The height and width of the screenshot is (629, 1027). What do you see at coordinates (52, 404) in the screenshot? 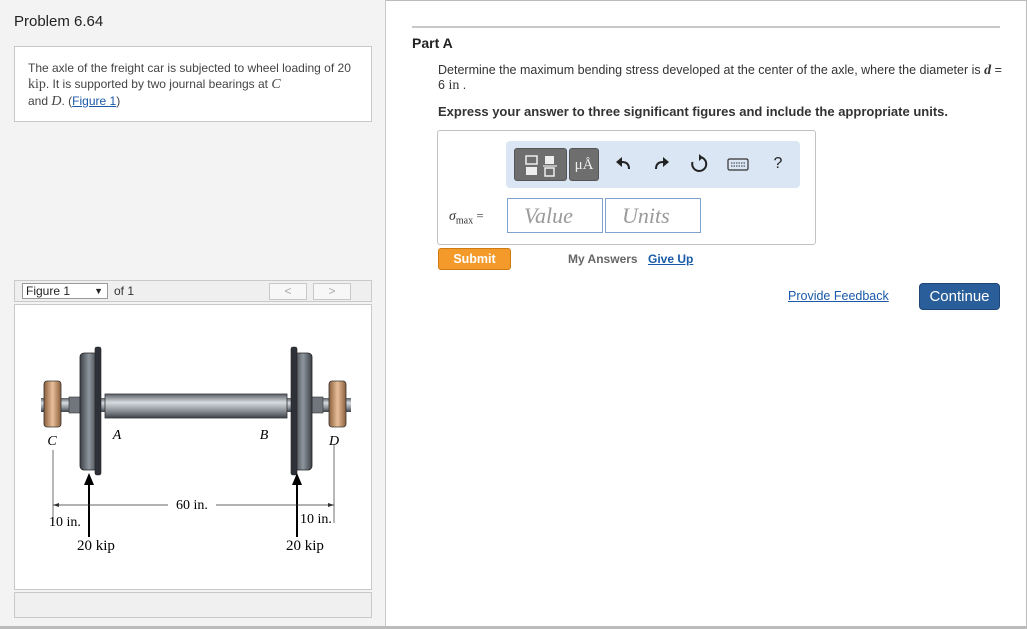
I see `bearing-c` at bounding box center [52, 404].